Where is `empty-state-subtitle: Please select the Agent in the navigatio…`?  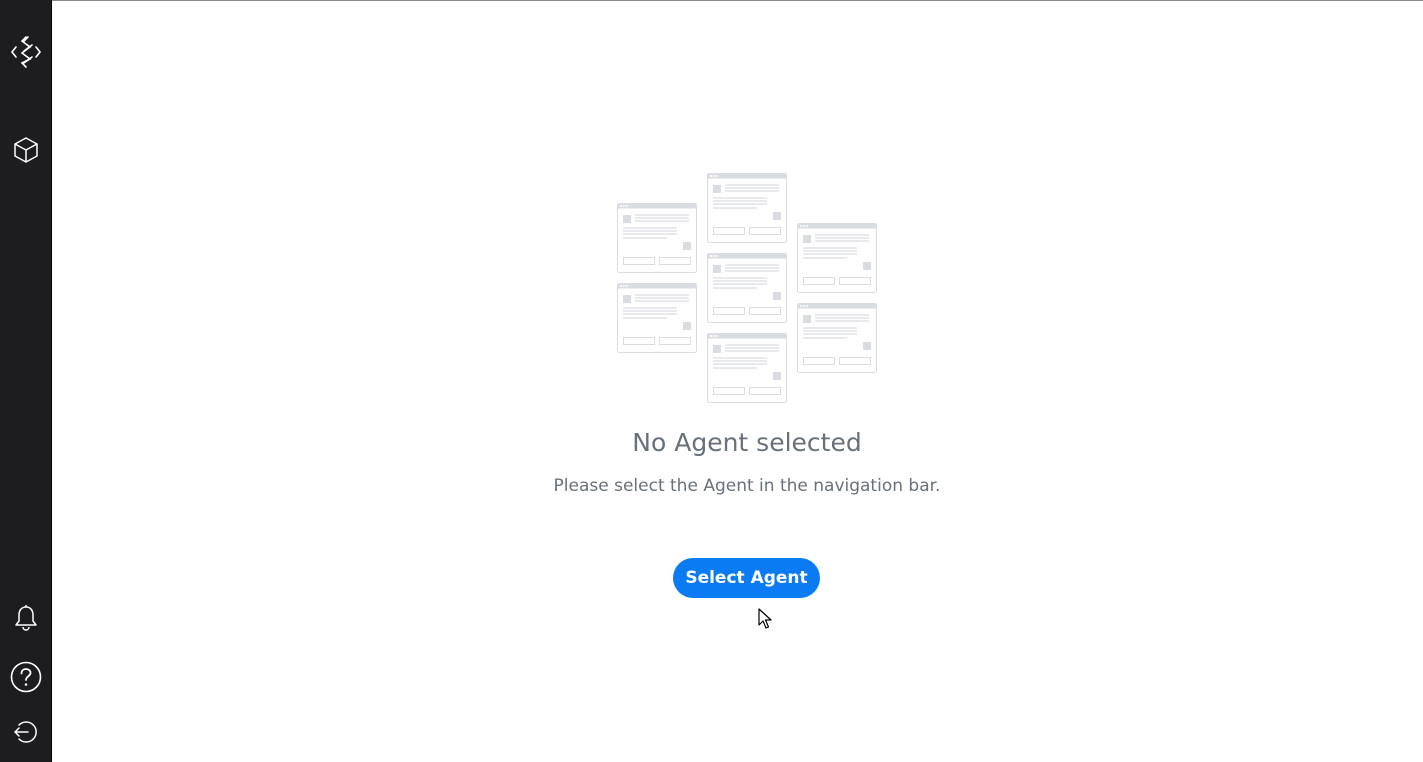 empty-state-subtitle: Please select the Agent in the navigatio… is located at coordinates (747, 486).